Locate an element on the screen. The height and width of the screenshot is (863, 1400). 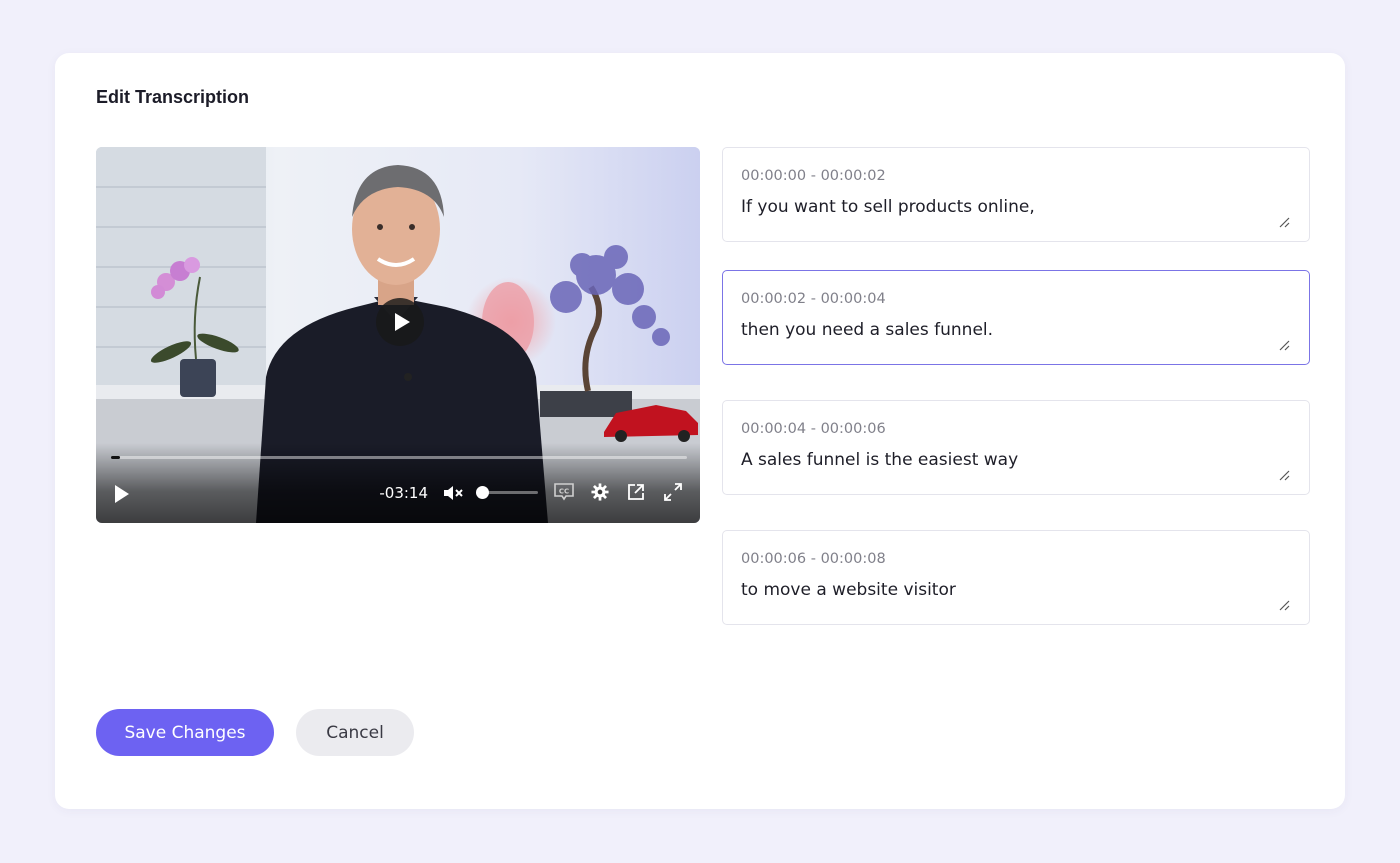
fullscreen-button is located at coordinates (673, 492).